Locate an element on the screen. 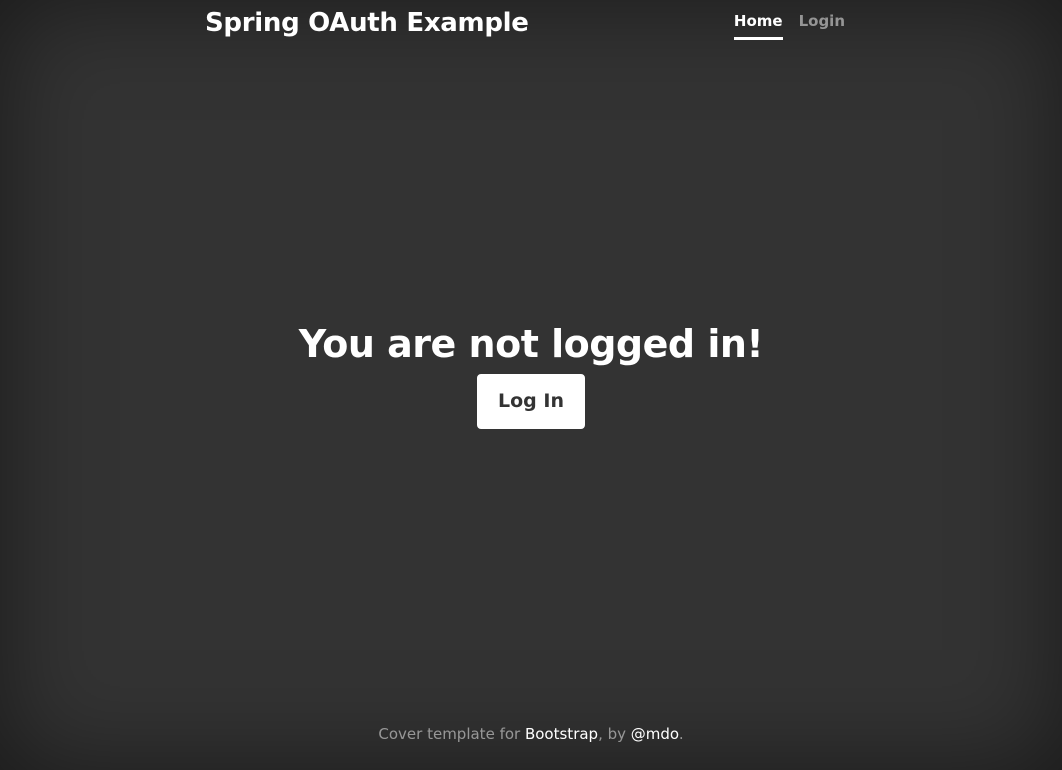 The width and height of the screenshot is (1062, 770). page-heading: You are not logged in! is located at coordinates (531, 344).